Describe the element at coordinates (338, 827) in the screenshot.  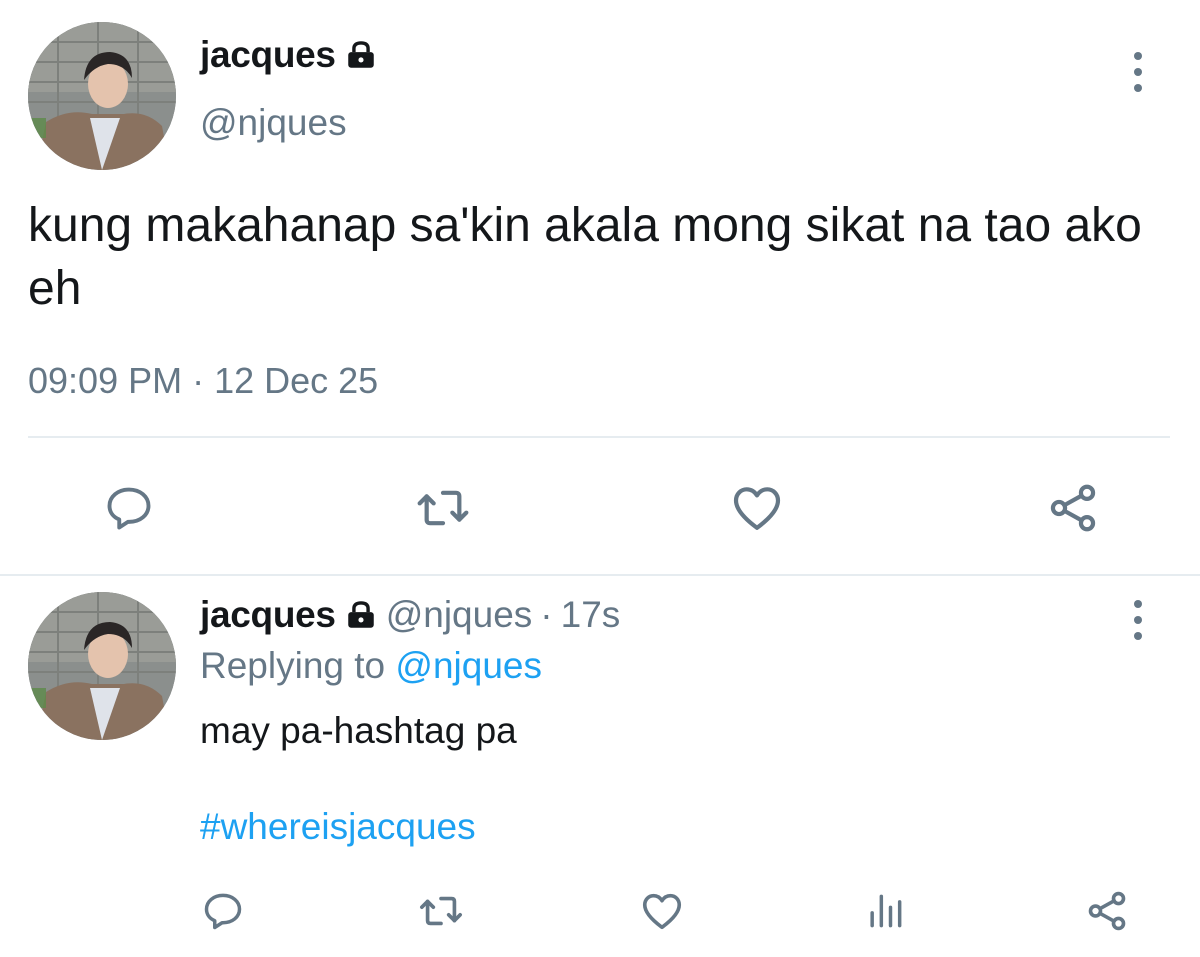
I see `hashtag-link: #whereisjacques` at that location.